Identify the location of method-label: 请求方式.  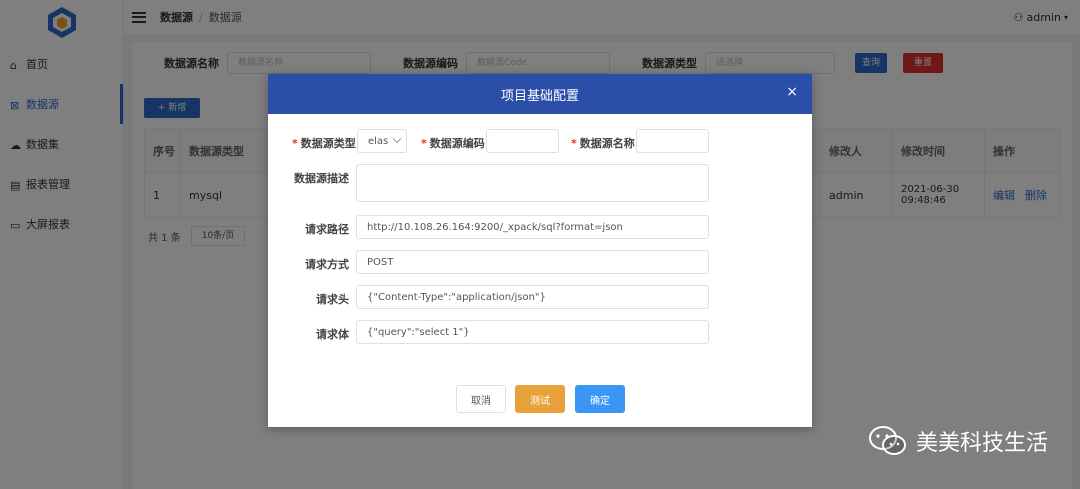
(327, 264).